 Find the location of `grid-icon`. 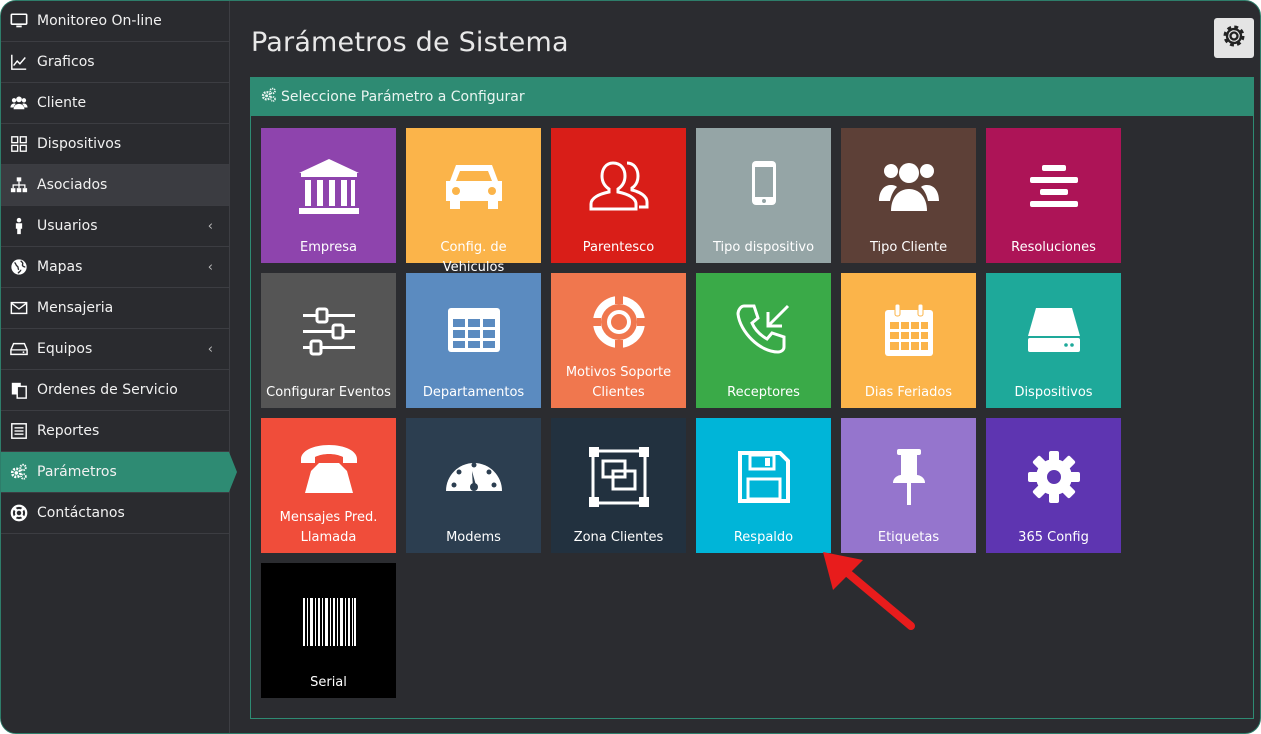

grid-icon is located at coordinates (19, 144).